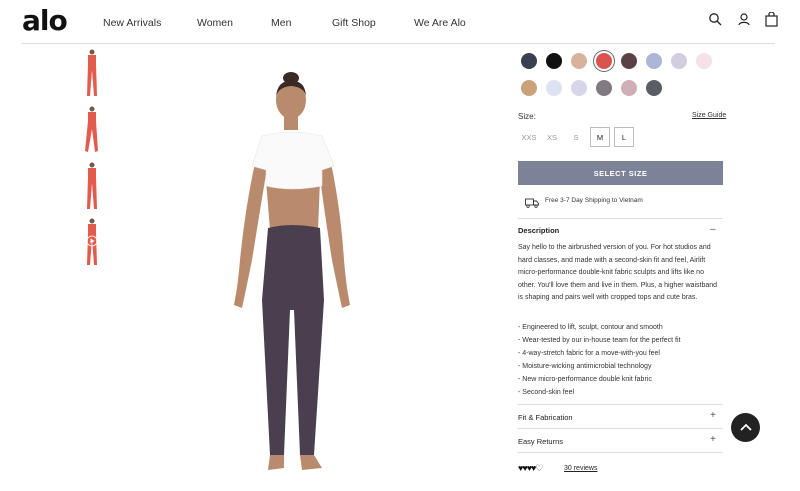 This screenshot has width=800, height=491. Describe the element at coordinates (92, 242) in the screenshot. I see `thumbnail-4-video` at that location.